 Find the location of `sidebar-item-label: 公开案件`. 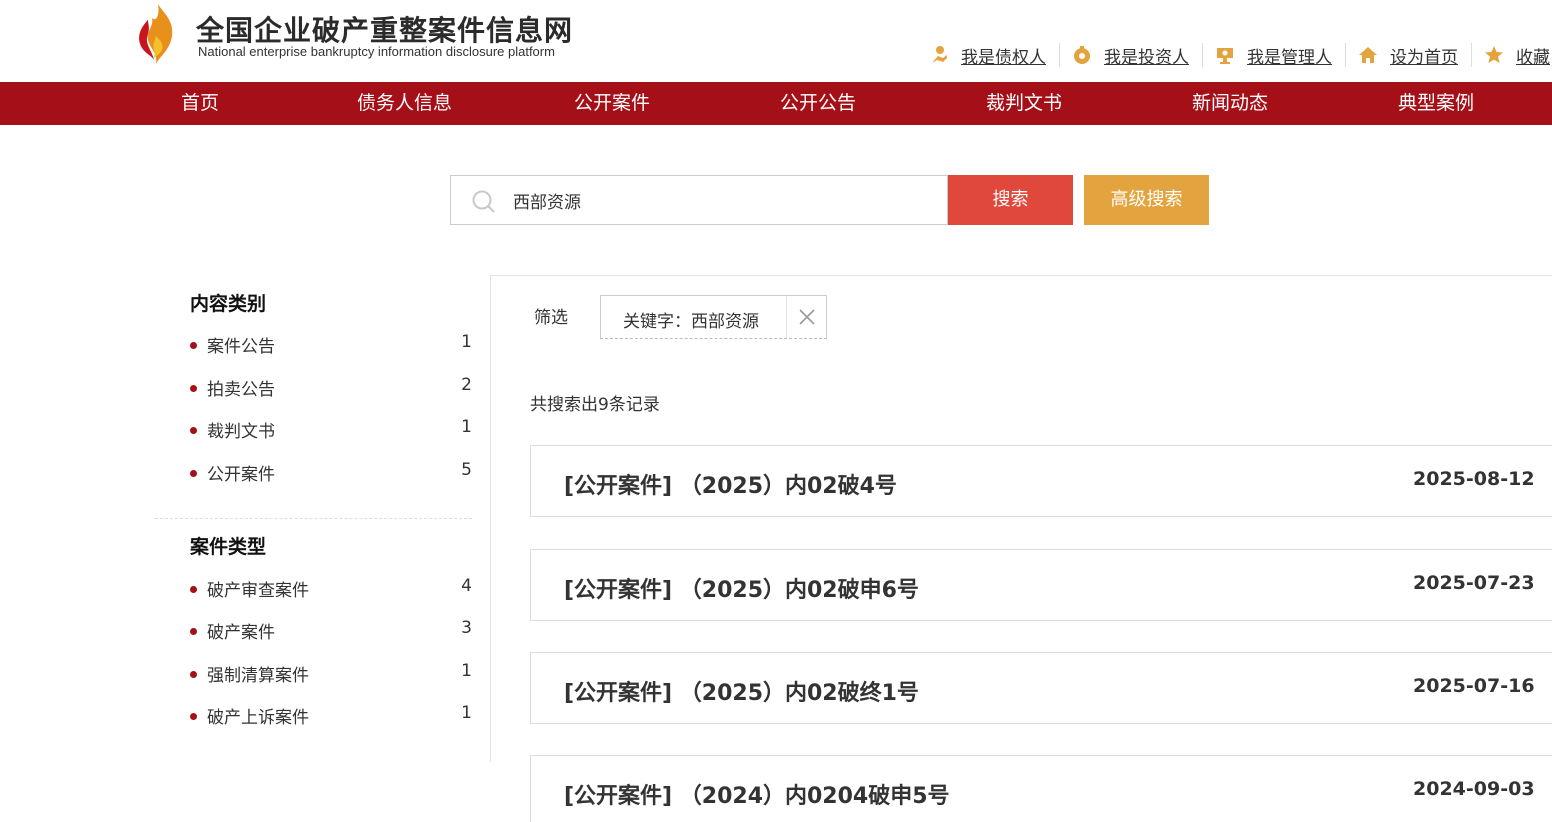

sidebar-item-label: 公开案件 is located at coordinates (241, 475).